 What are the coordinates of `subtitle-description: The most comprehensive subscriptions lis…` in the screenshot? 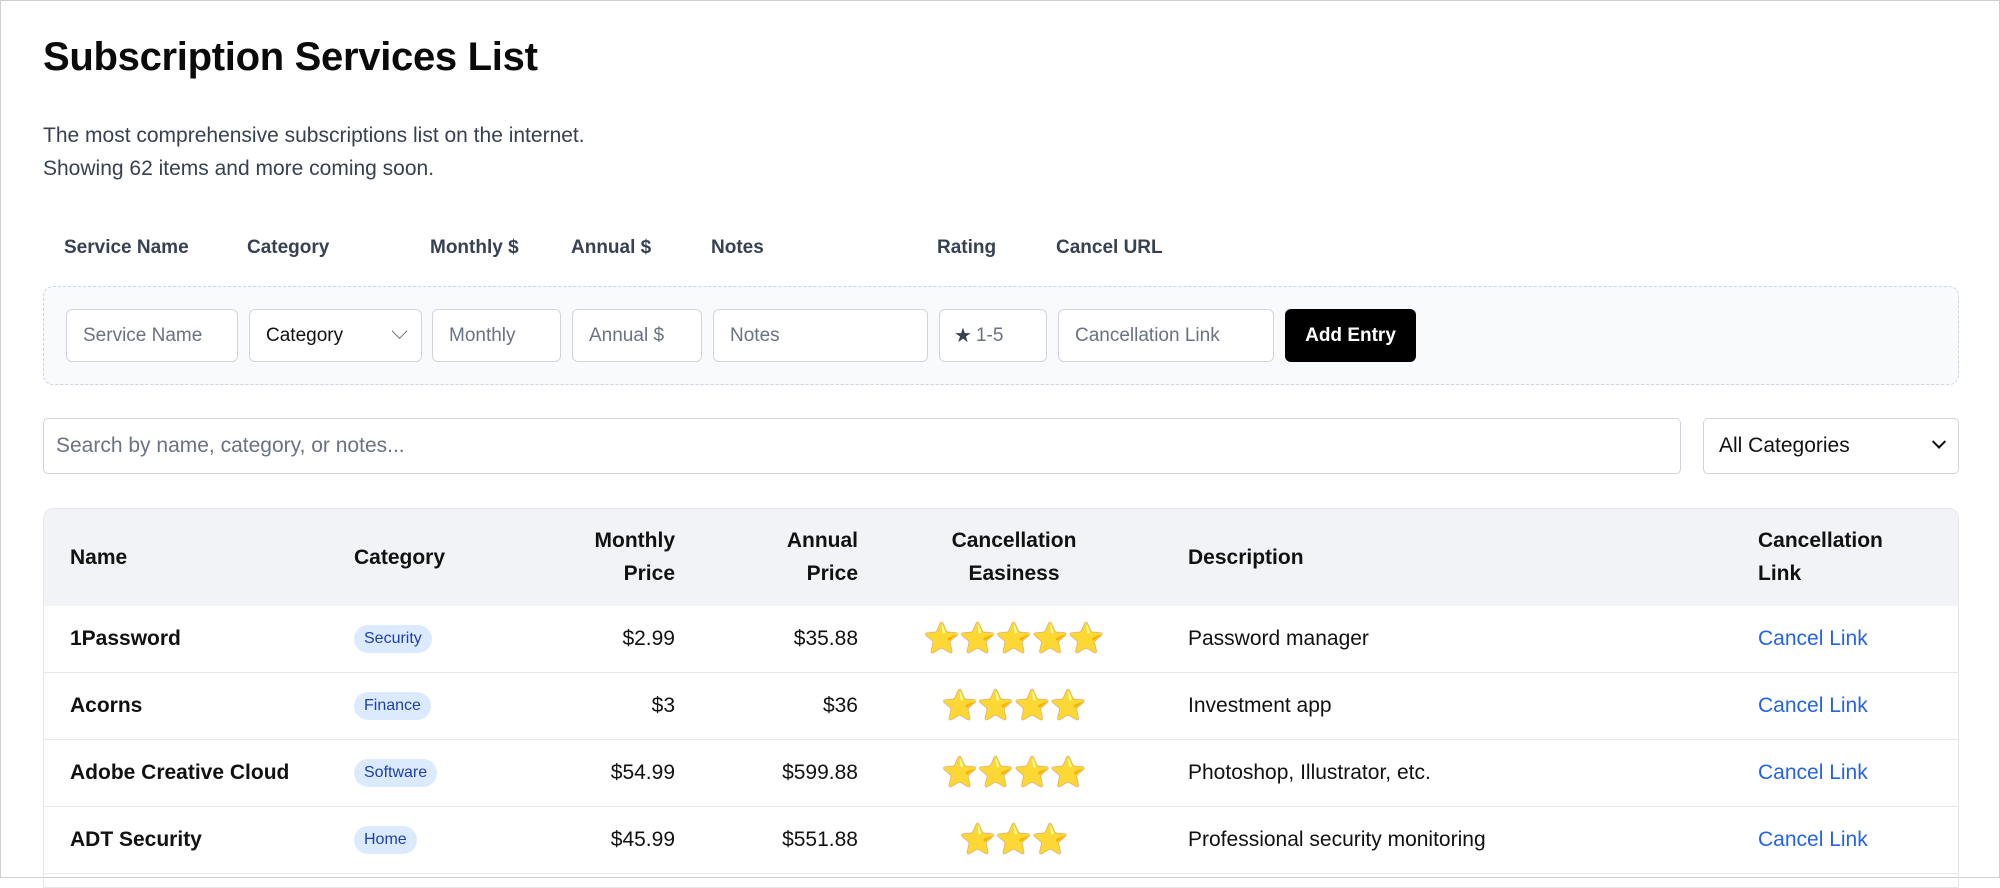 It's located at (314, 135).